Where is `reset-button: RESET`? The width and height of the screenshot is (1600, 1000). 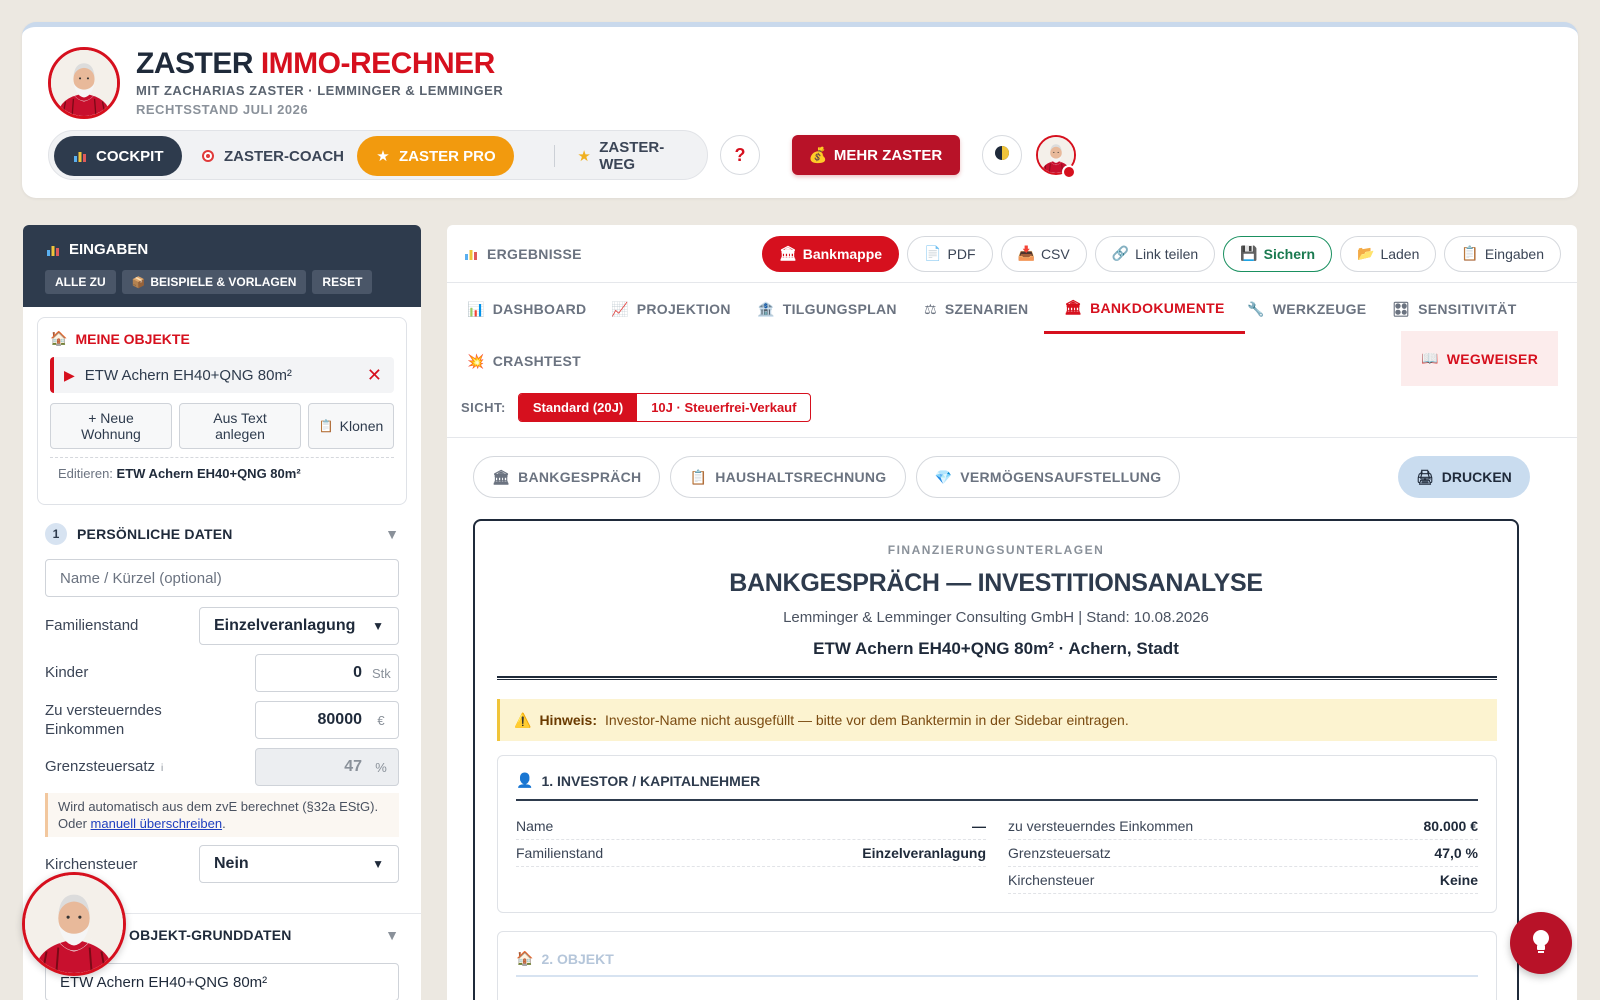
reset-button: RESET is located at coordinates (342, 282).